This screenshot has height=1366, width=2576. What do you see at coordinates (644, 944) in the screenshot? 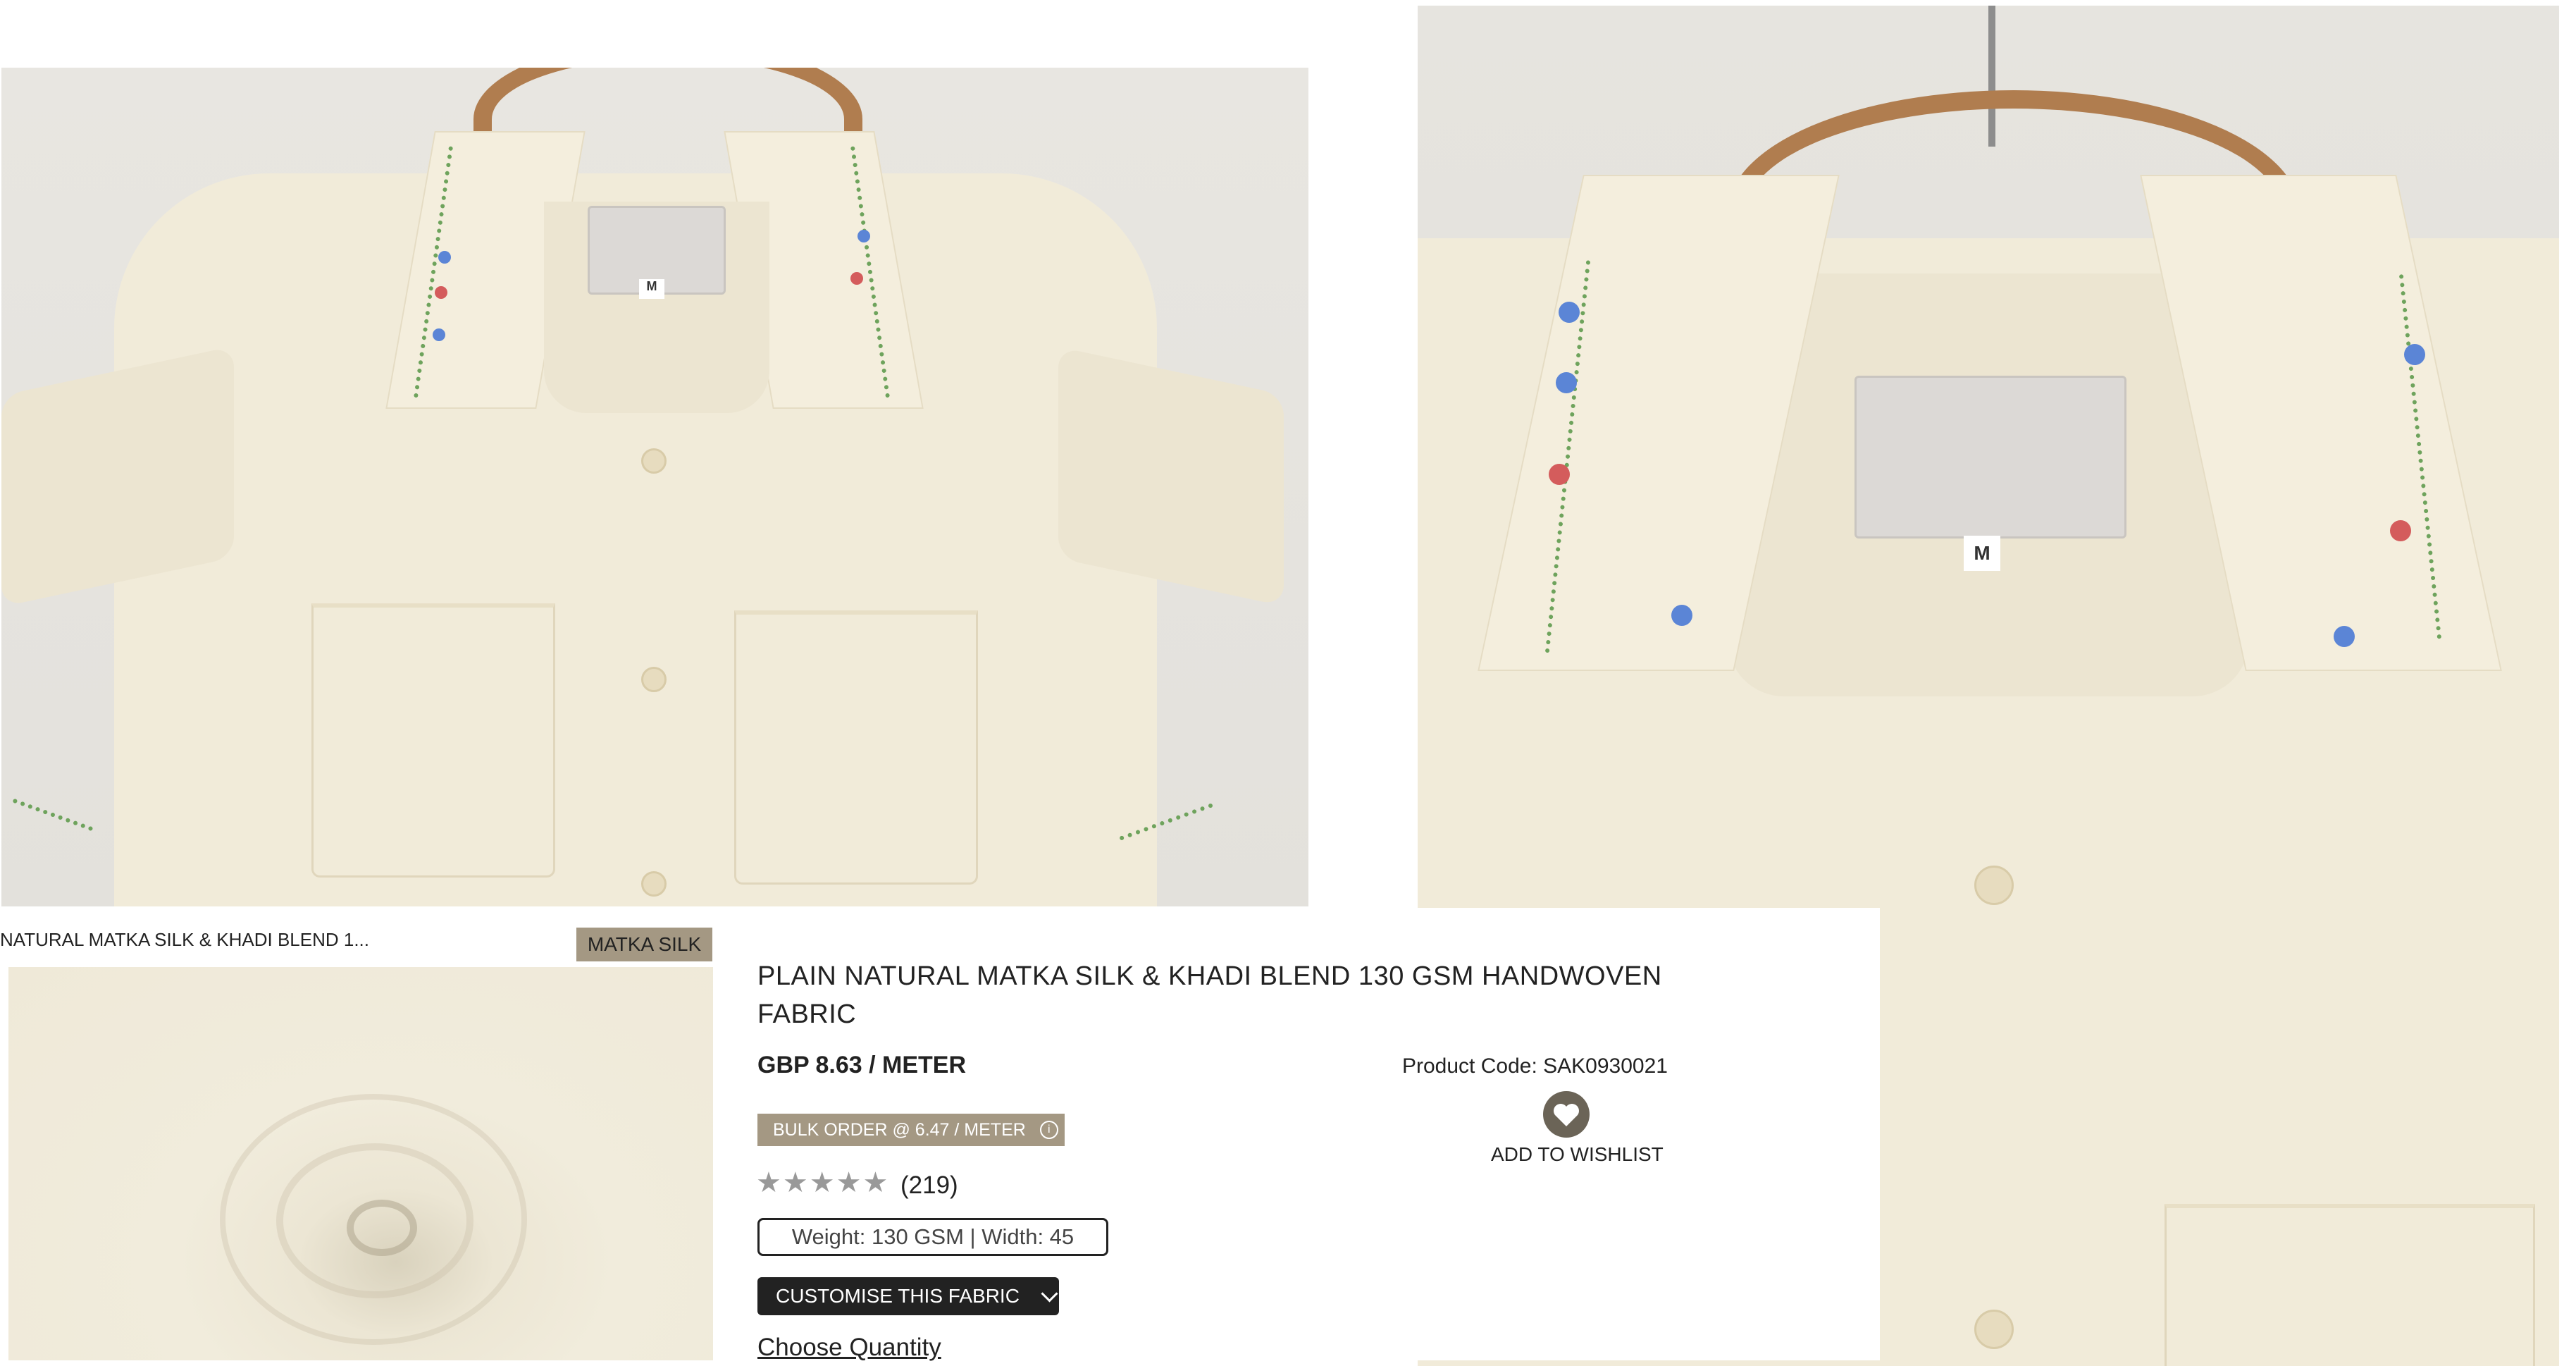
I see `category-badge: MATKA SILK` at bounding box center [644, 944].